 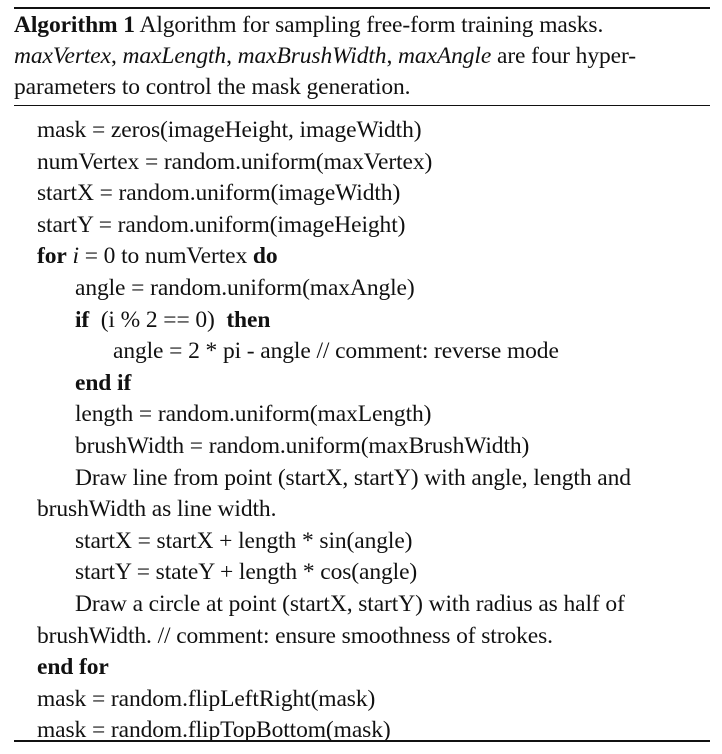 I want to click on keyword: if, so click(x=82, y=319).